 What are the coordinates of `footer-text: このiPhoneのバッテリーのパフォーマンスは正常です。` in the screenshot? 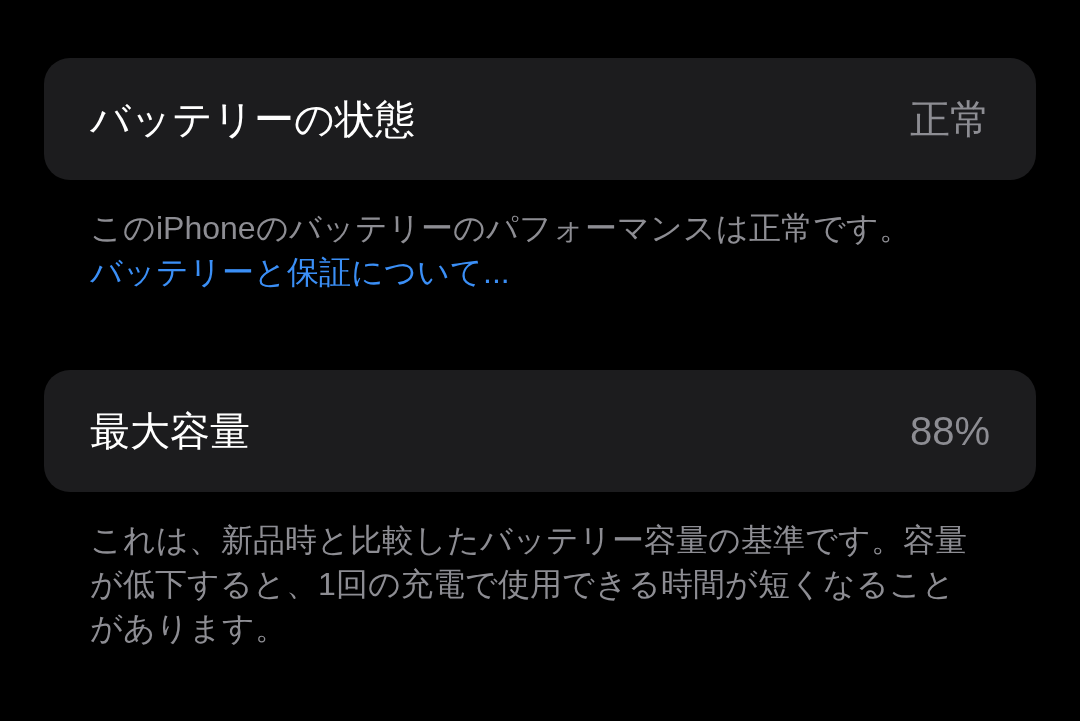 It's located at (501, 228).